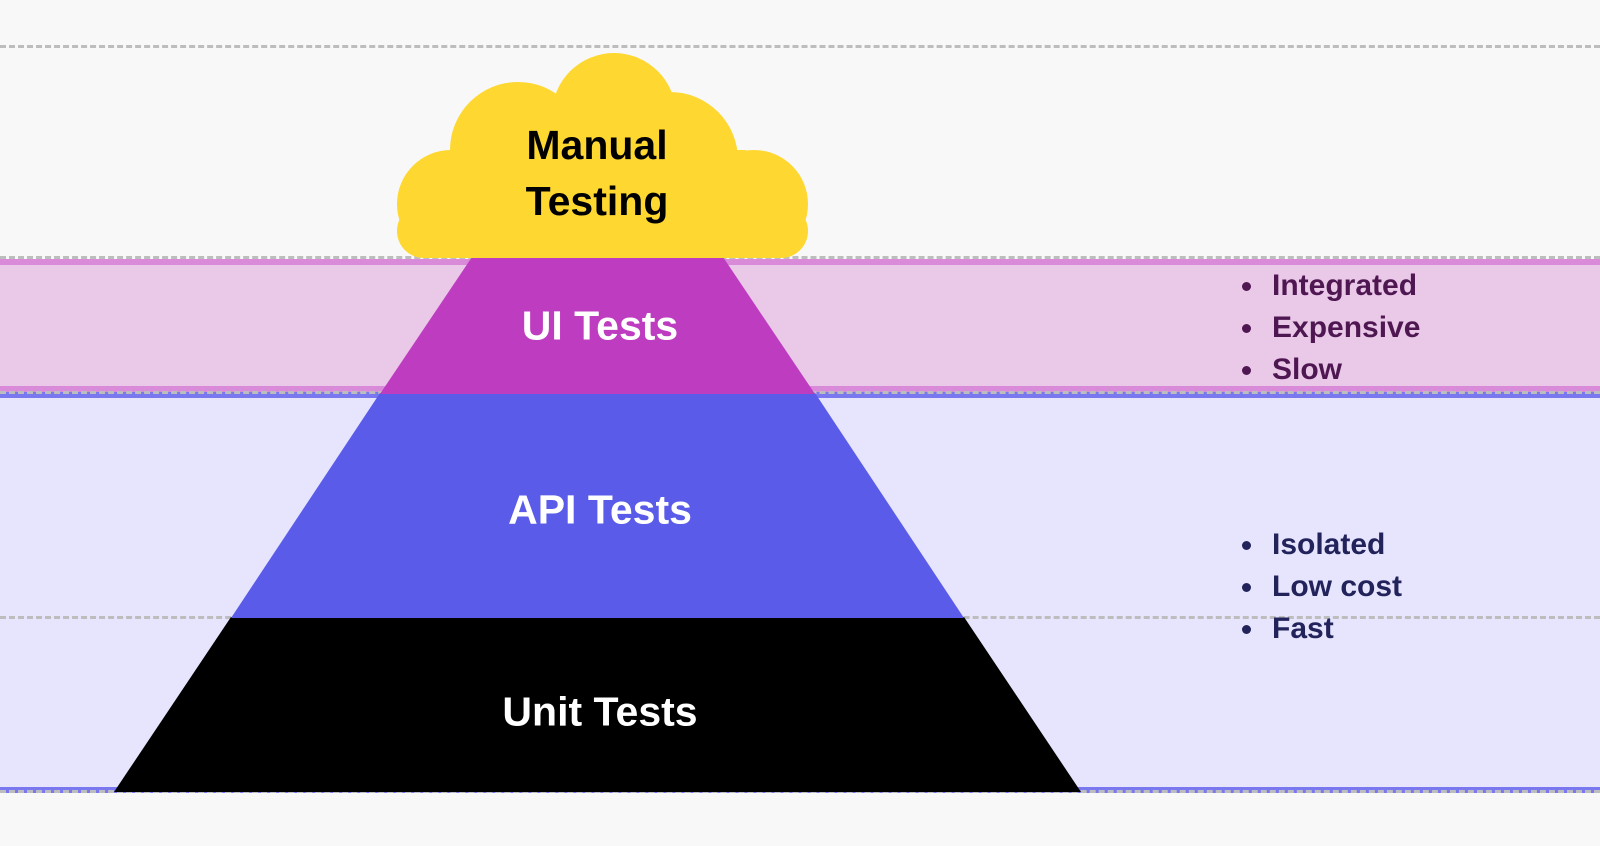 This screenshot has height=846, width=1600. What do you see at coordinates (1334, 629) in the screenshot?
I see `list-item: Fast` at bounding box center [1334, 629].